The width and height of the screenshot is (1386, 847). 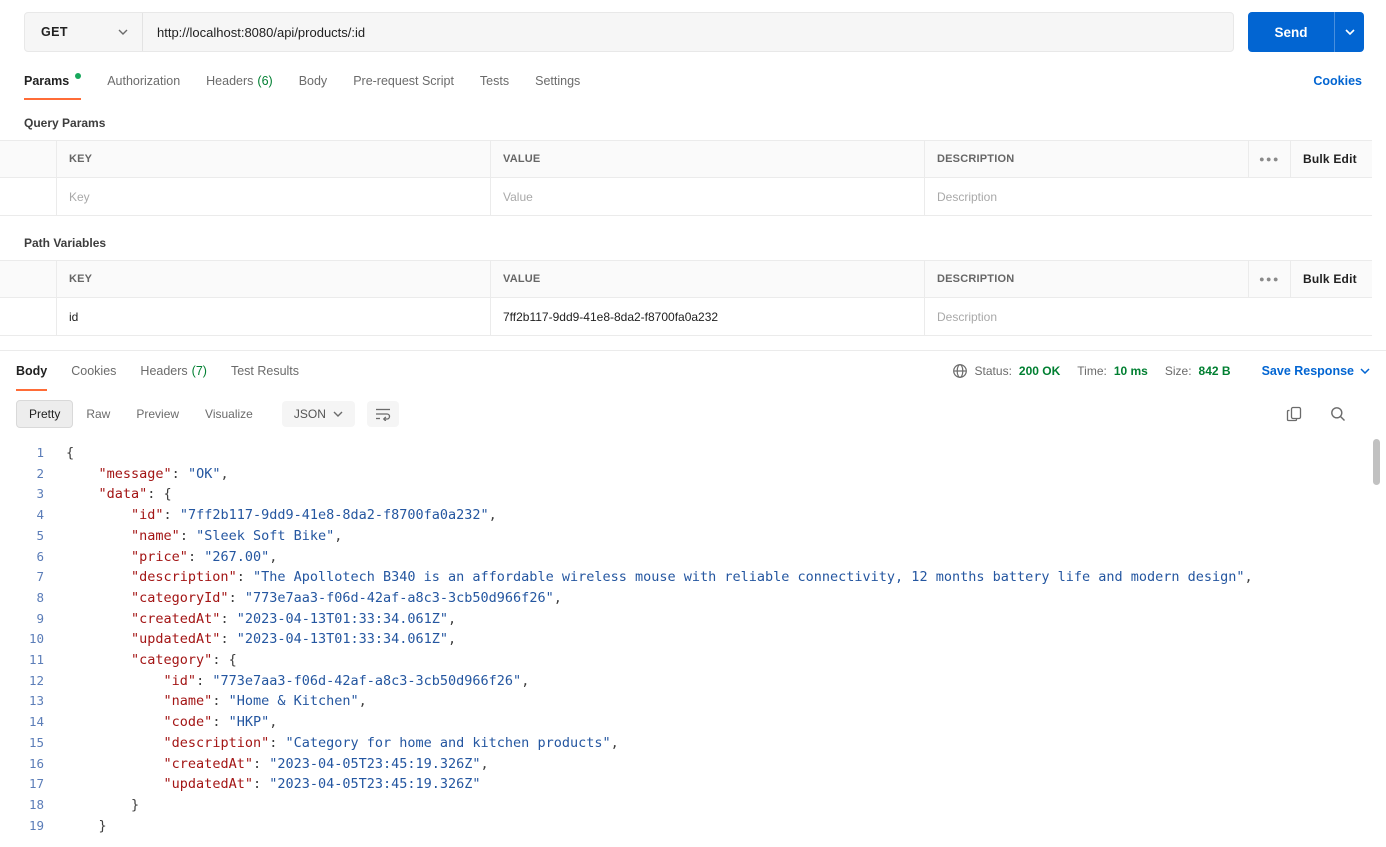 I want to click on response-toolbar: Pretty Raw Preview Visualize JSON, so click(x=693, y=414).